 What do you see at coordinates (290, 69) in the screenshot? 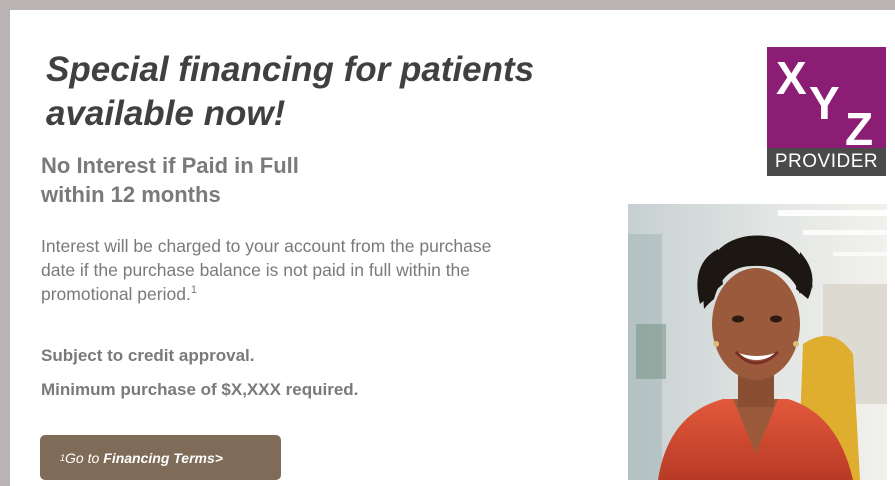
I see `headline-line-1: Special financing for patients` at bounding box center [290, 69].